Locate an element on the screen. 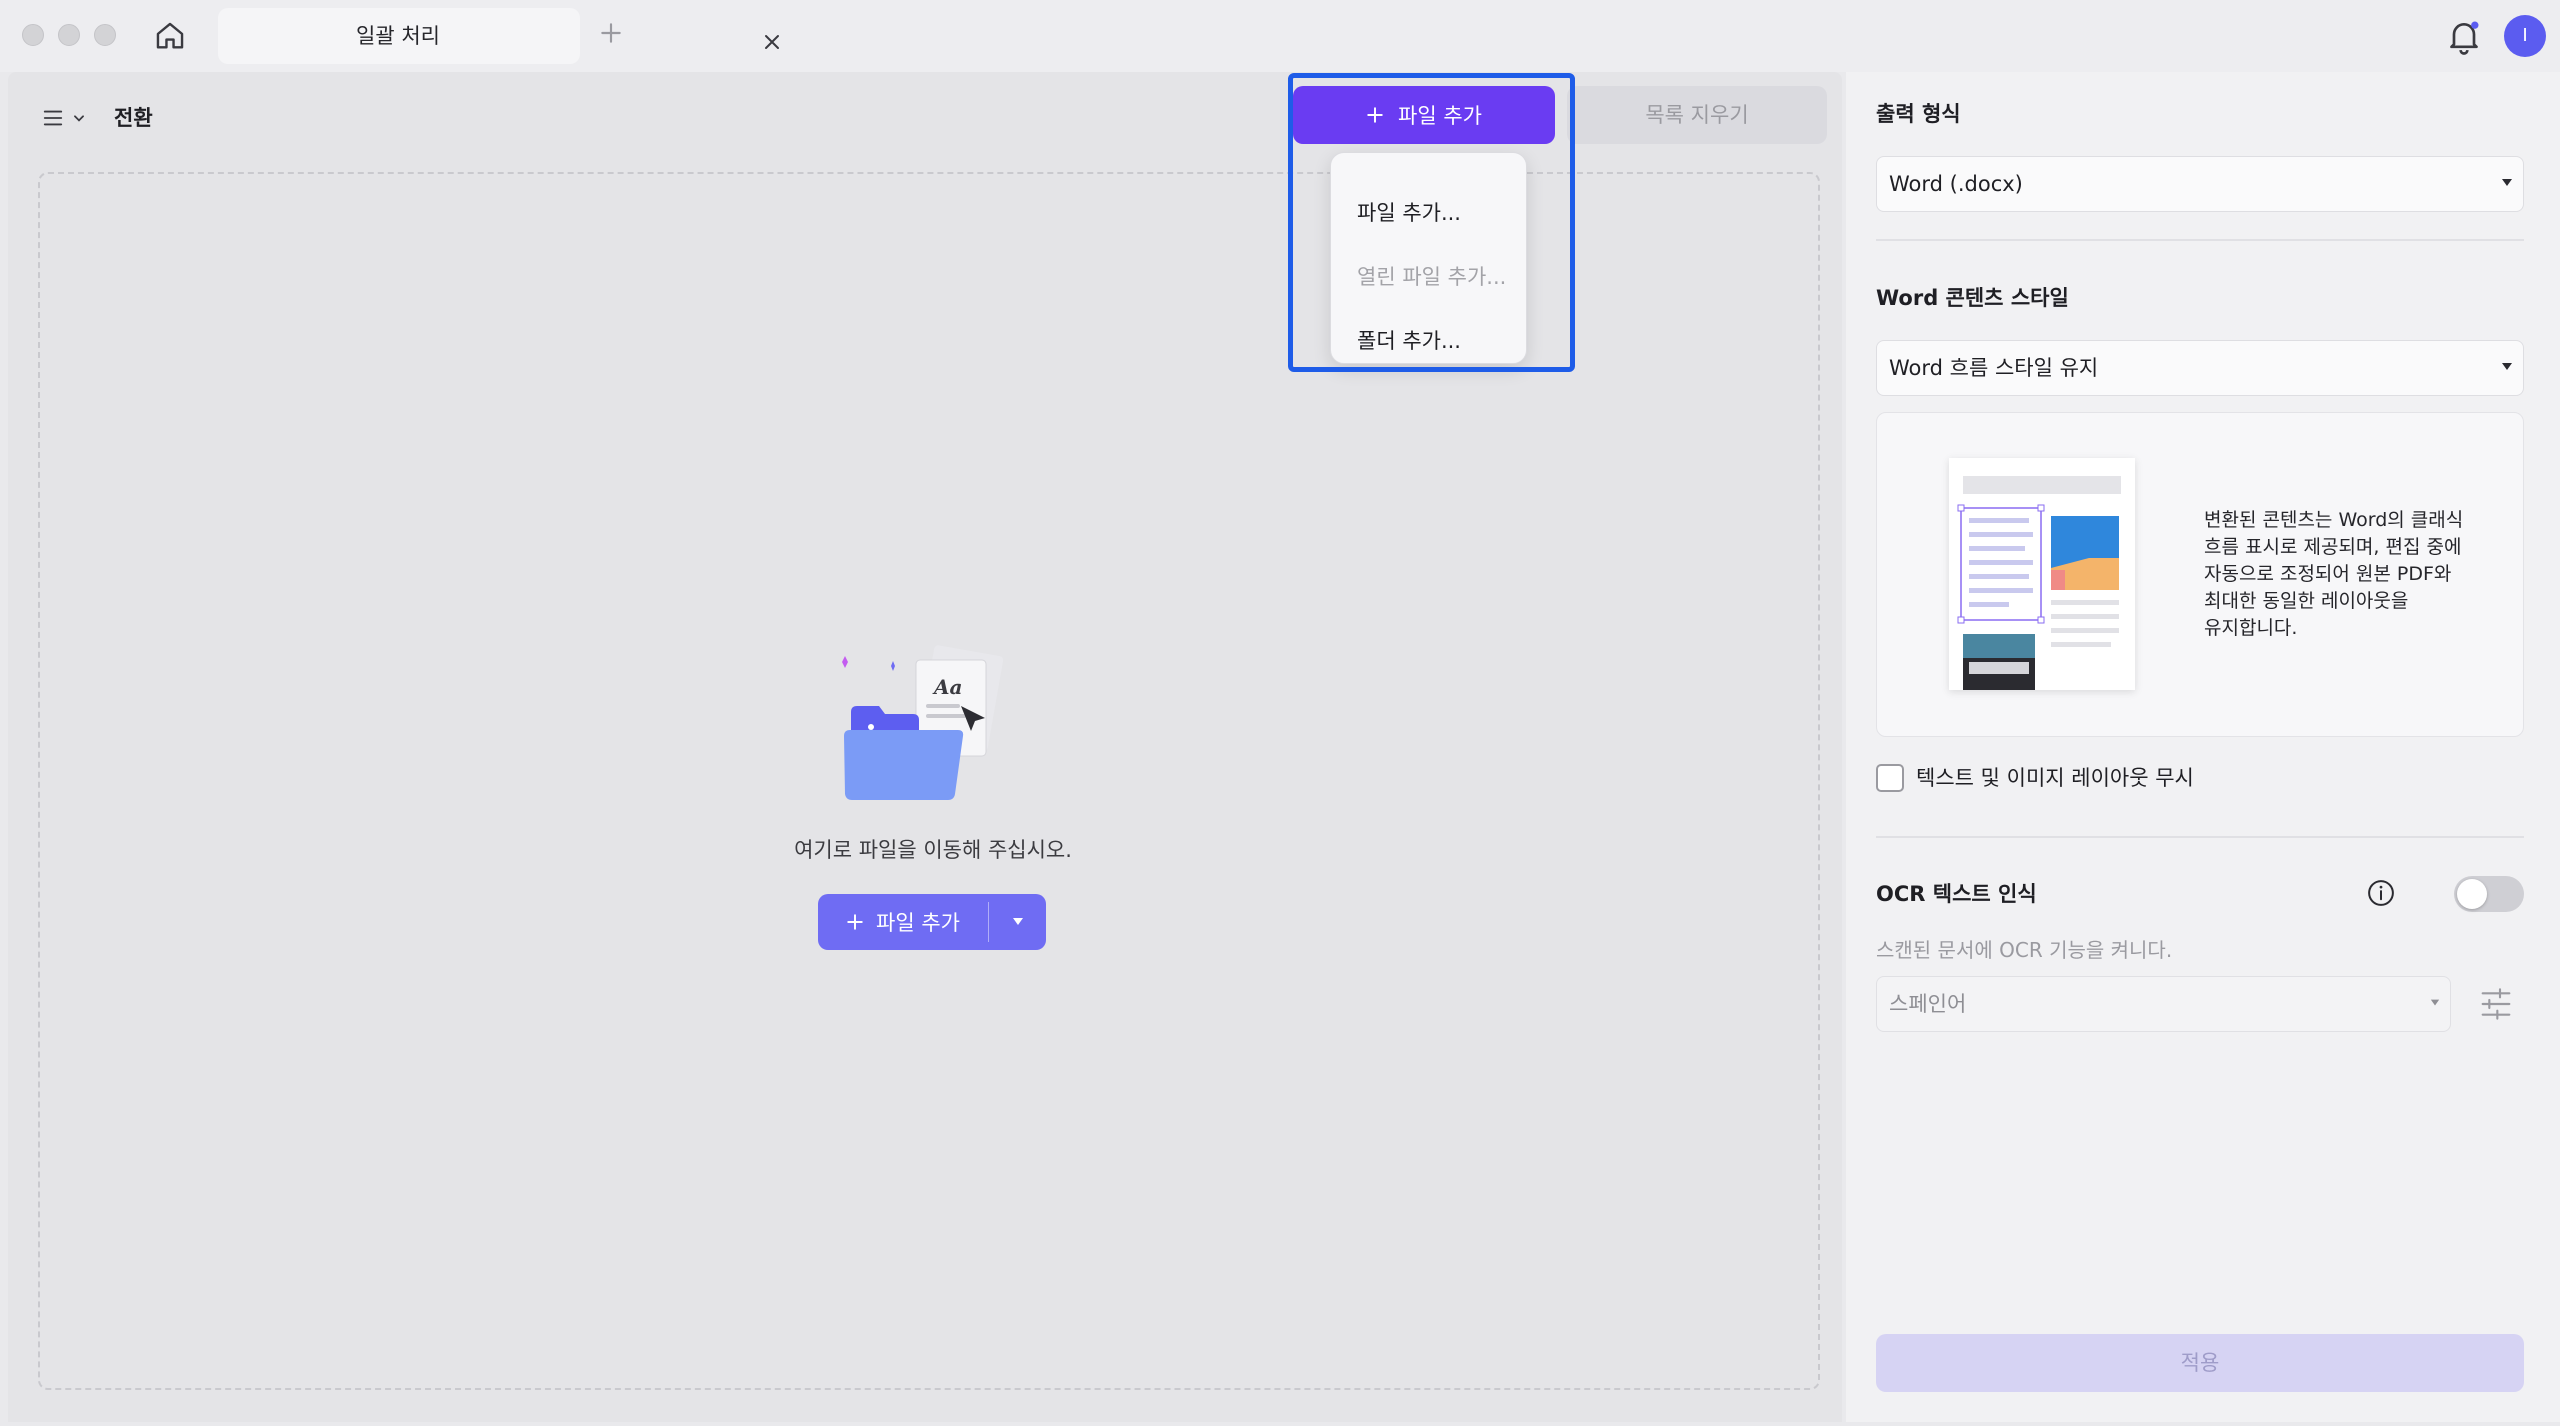 This screenshot has height=1426, width=2560. output-format-value: Word (.docx) is located at coordinates (1956, 184).